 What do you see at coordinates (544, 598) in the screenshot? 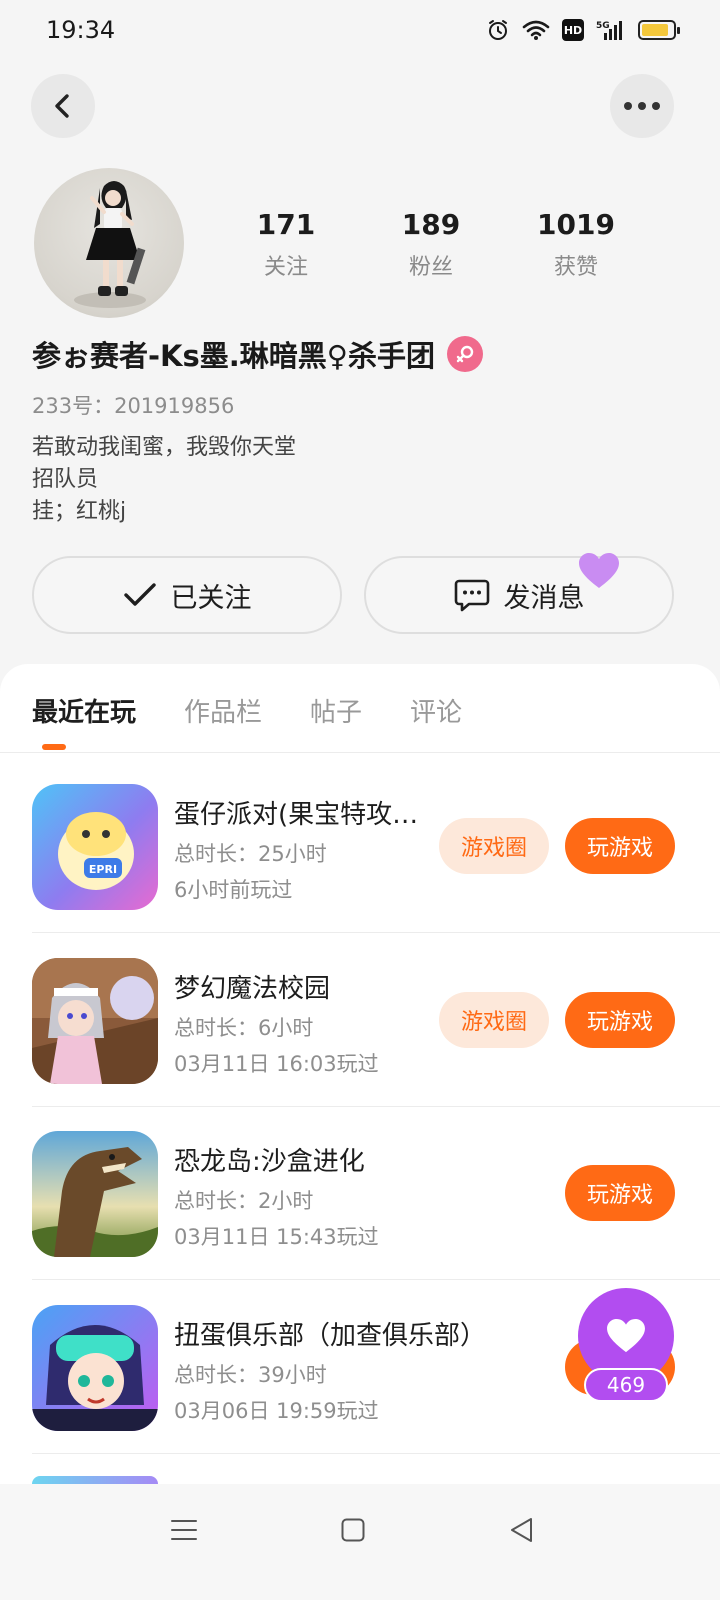
I see `message-label: 发消息` at bounding box center [544, 598].